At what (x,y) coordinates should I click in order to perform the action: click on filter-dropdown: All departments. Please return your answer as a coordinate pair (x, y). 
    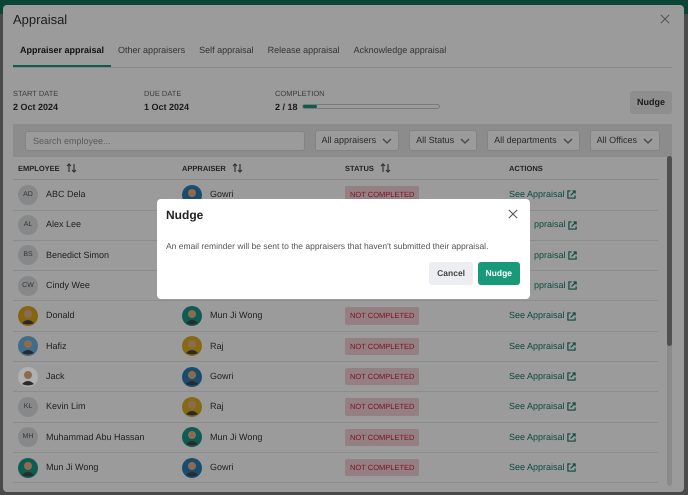
    Looking at the image, I should click on (533, 141).